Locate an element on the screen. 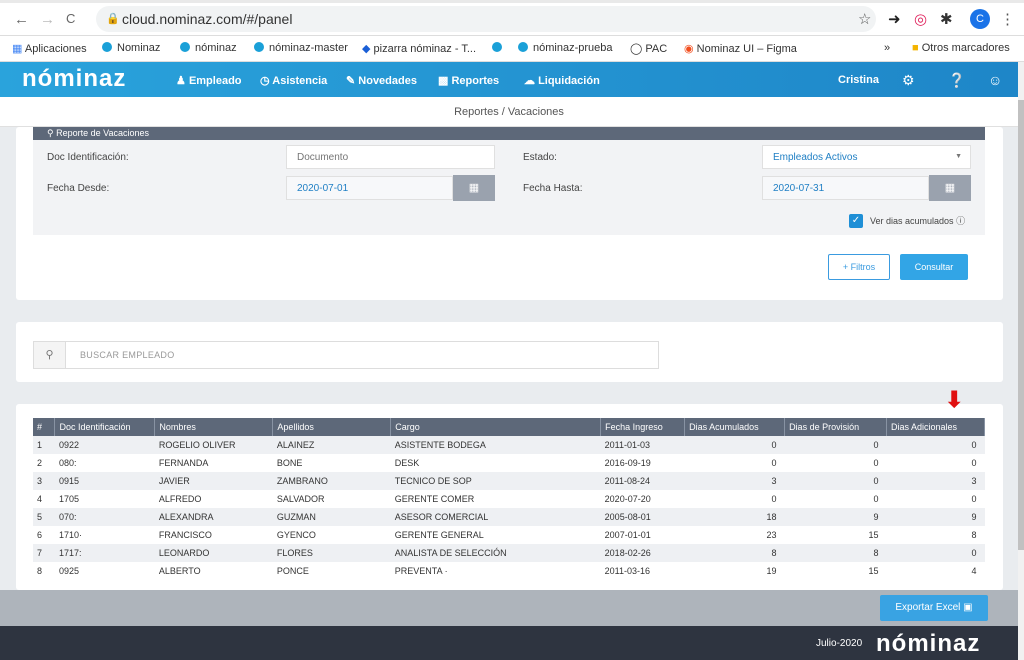 The height and width of the screenshot is (660, 1024). scrollbar-thumb is located at coordinates (1021, 325).